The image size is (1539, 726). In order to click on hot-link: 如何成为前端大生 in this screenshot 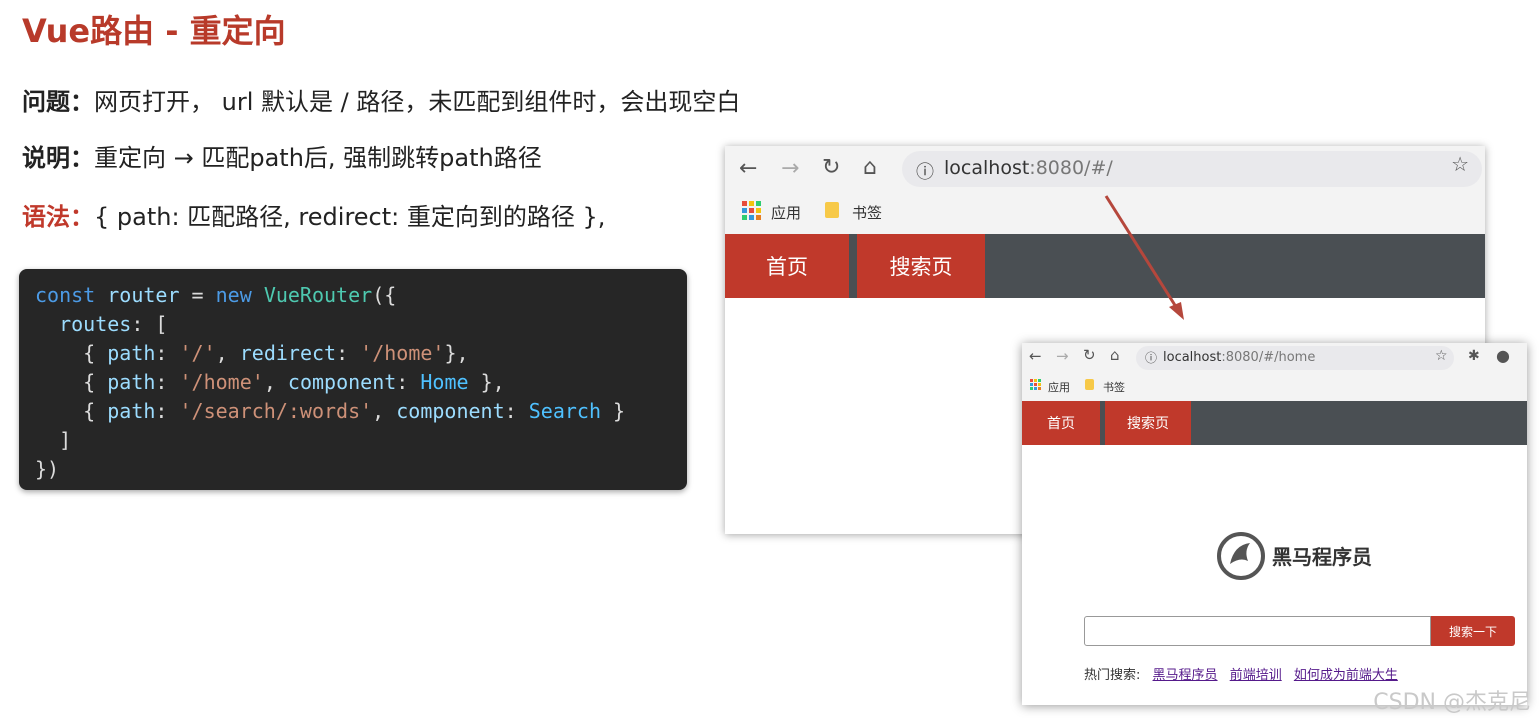, I will do `click(1346, 675)`.